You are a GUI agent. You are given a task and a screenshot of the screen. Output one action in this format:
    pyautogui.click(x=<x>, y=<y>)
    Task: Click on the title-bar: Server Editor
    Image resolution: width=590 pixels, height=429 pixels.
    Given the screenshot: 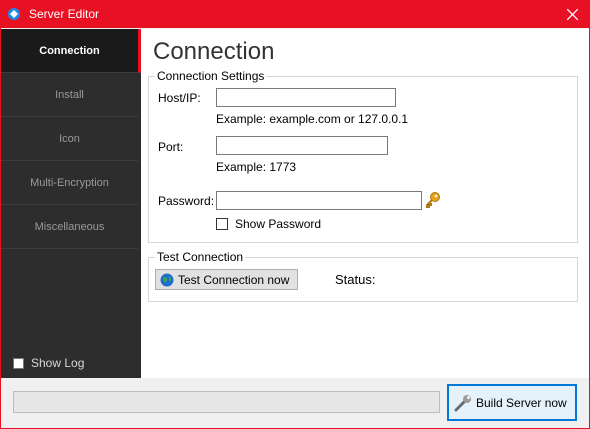 What is the action you would take?
    pyautogui.click(x=295, y=14)
    